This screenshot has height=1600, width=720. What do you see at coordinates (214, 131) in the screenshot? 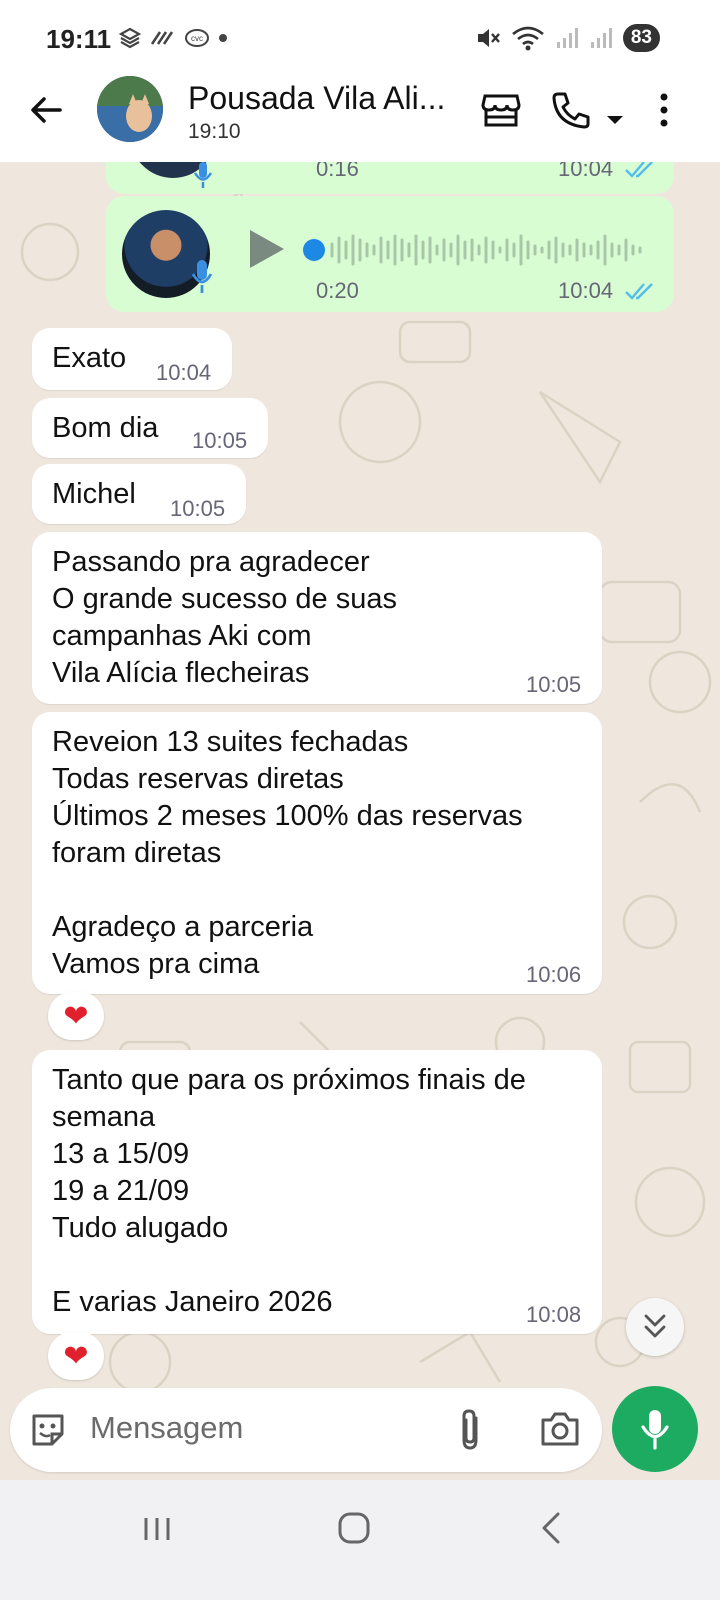
I see `last-seen: 19:10` at bounding box center [214, 131].